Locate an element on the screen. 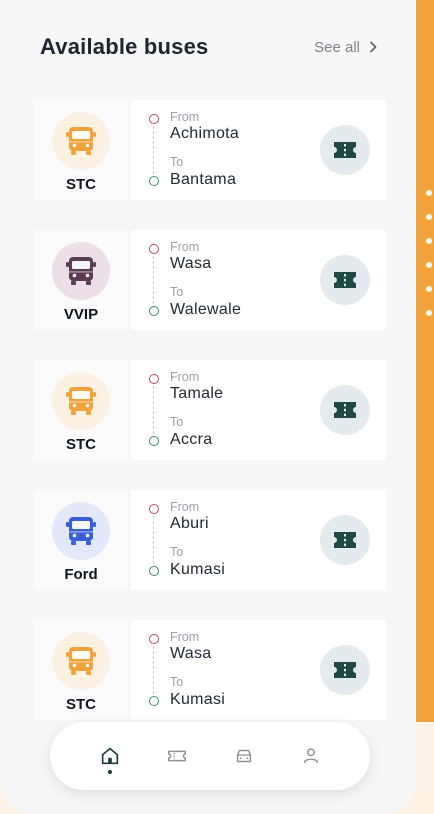 Image resolution: width=434 pixels, height=814 pixels. page-indicator-dots is located at coordinates (430, 262).